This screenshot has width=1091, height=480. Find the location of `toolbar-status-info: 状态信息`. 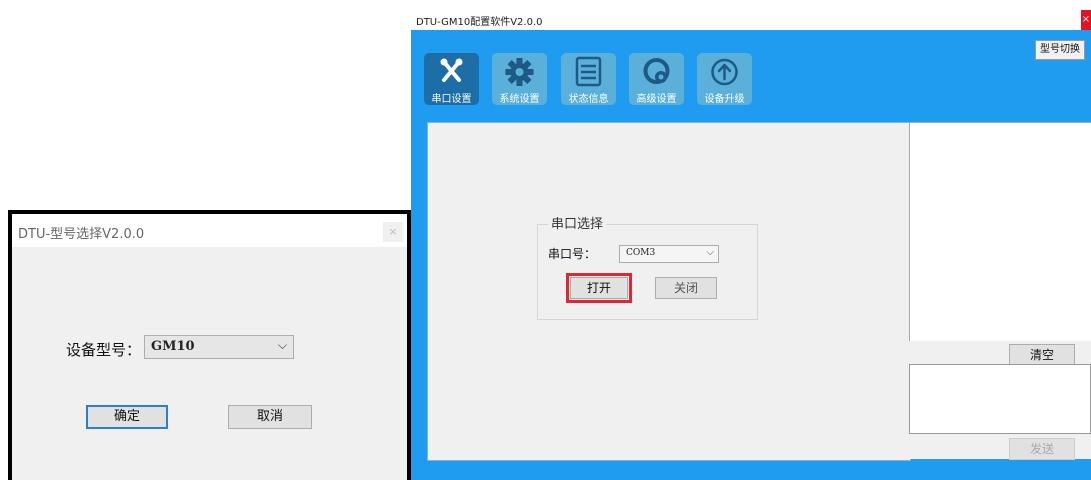

toolbar-status-info: 状态信息 is located at coordinates (588, 79).